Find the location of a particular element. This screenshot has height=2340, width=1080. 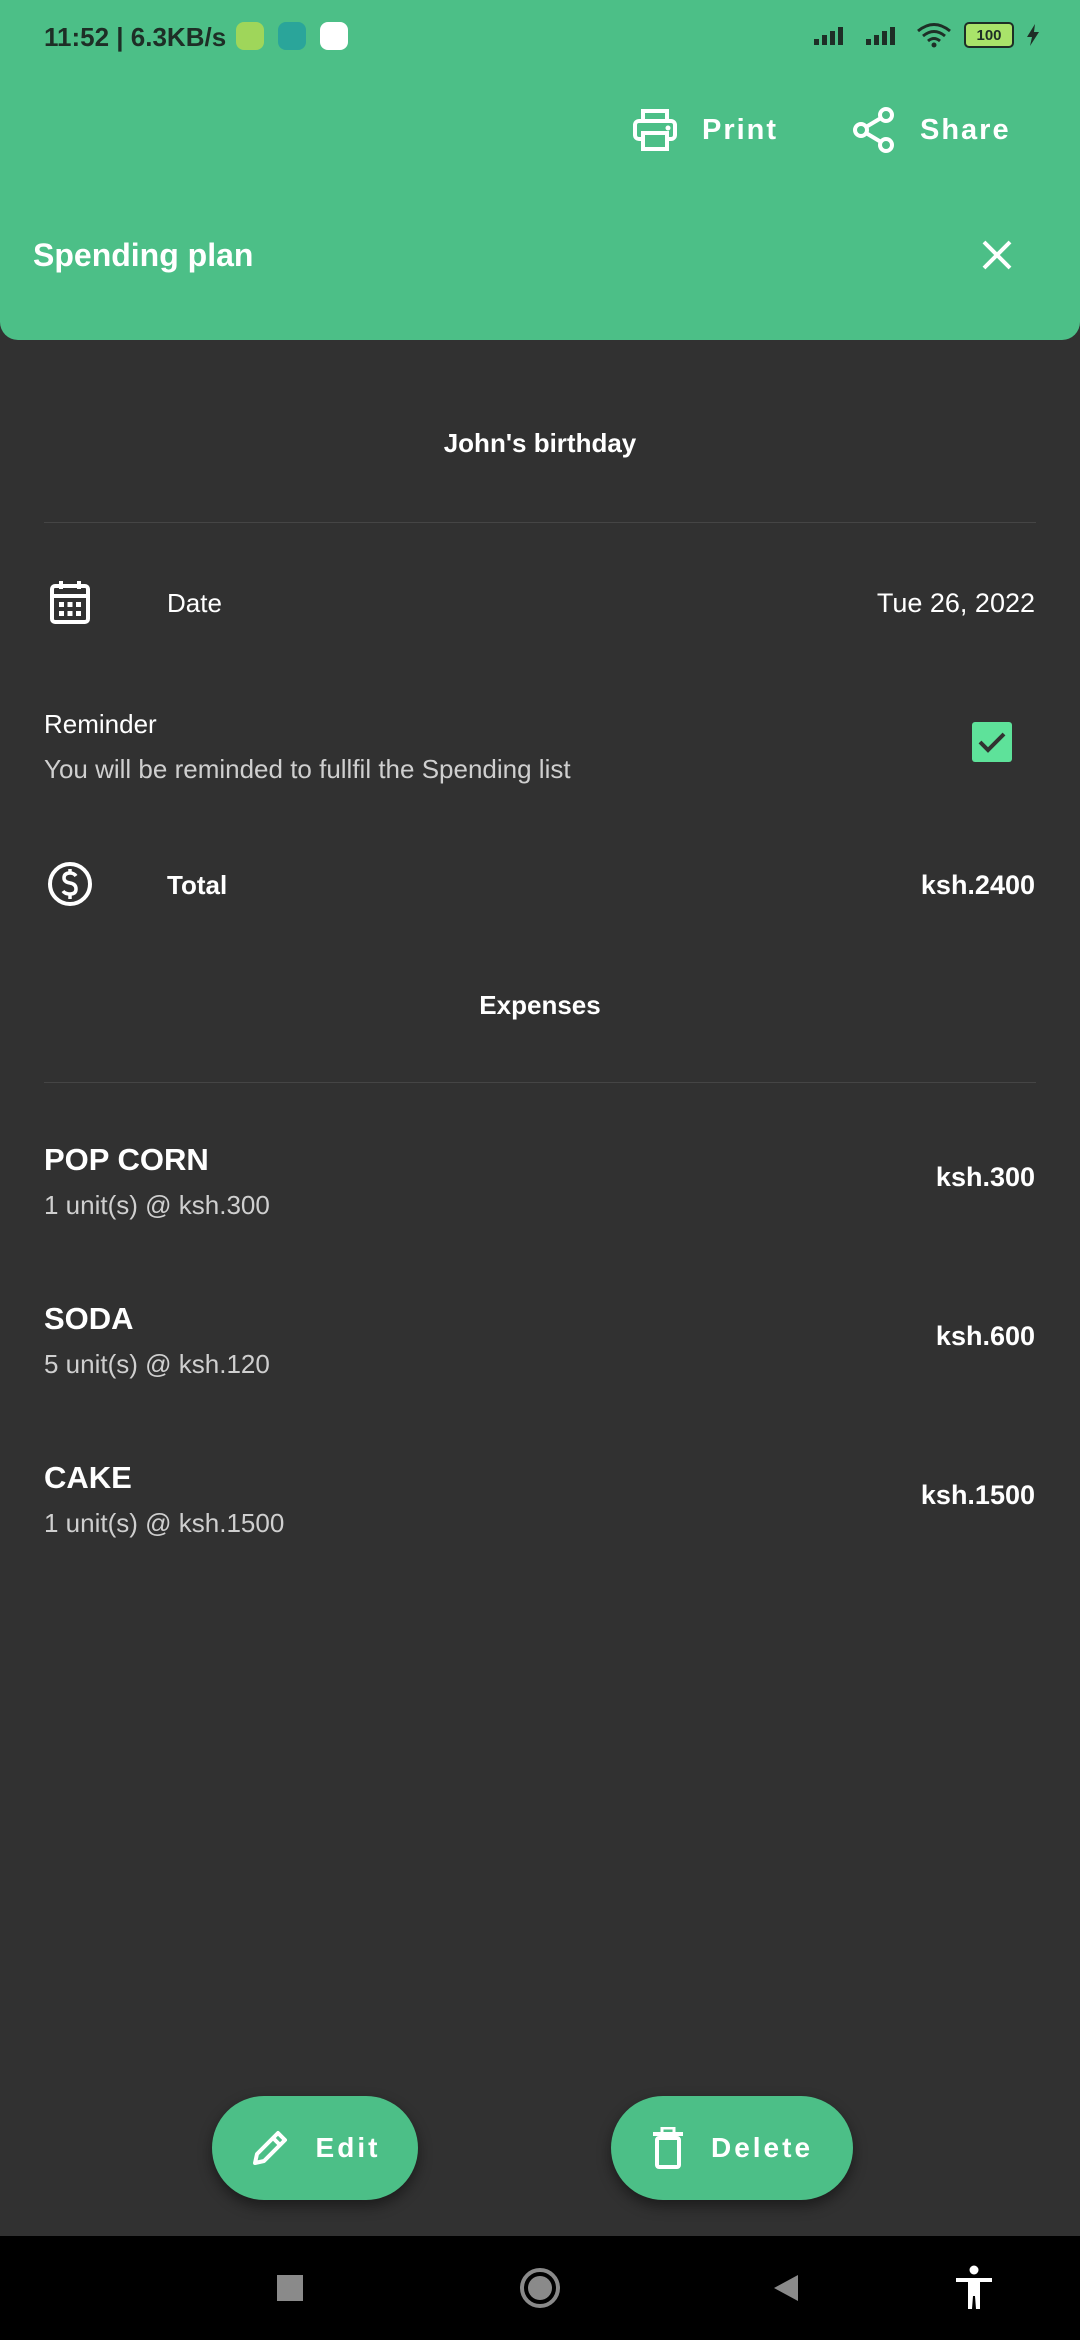

printer-icon is located at coordinates (655, 130).